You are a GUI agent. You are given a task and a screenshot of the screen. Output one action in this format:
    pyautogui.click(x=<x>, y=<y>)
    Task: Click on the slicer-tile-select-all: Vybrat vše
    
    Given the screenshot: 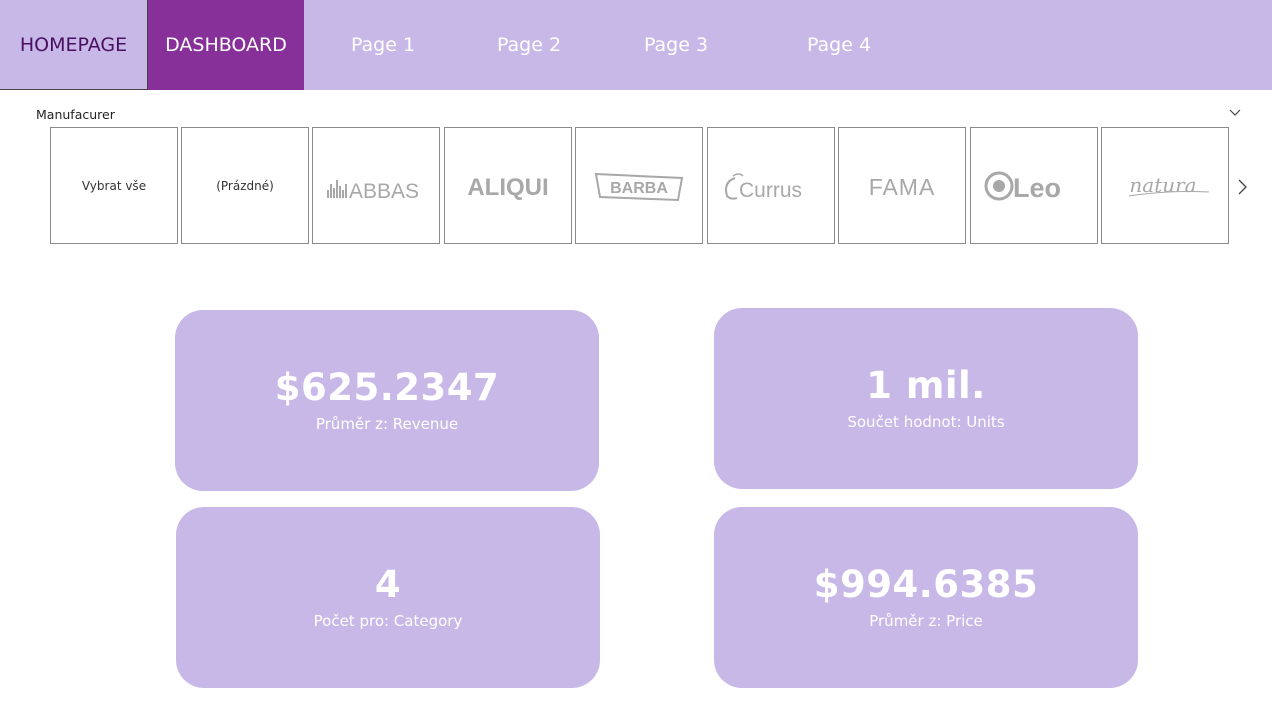 What is the action you would take?
    pyautogui.click(x=114, y=185)
    